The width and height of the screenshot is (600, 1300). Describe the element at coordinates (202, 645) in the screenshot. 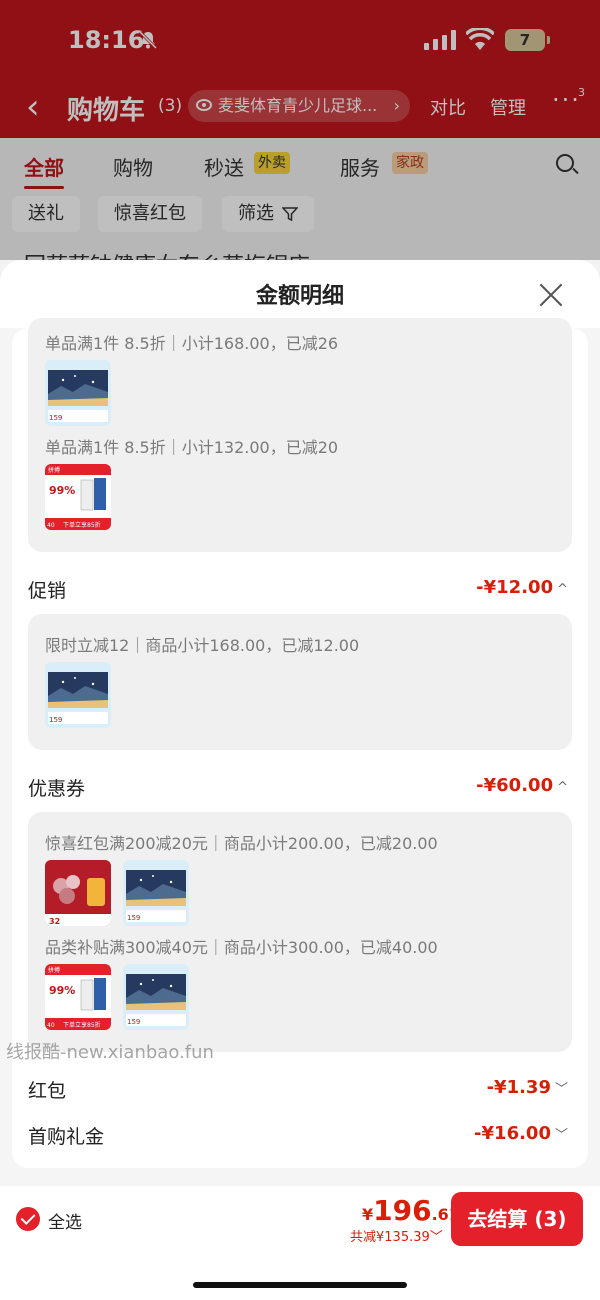

I see `promotion-rule: 限时立减12｜商品小计168.00，已减12.00` at that location.